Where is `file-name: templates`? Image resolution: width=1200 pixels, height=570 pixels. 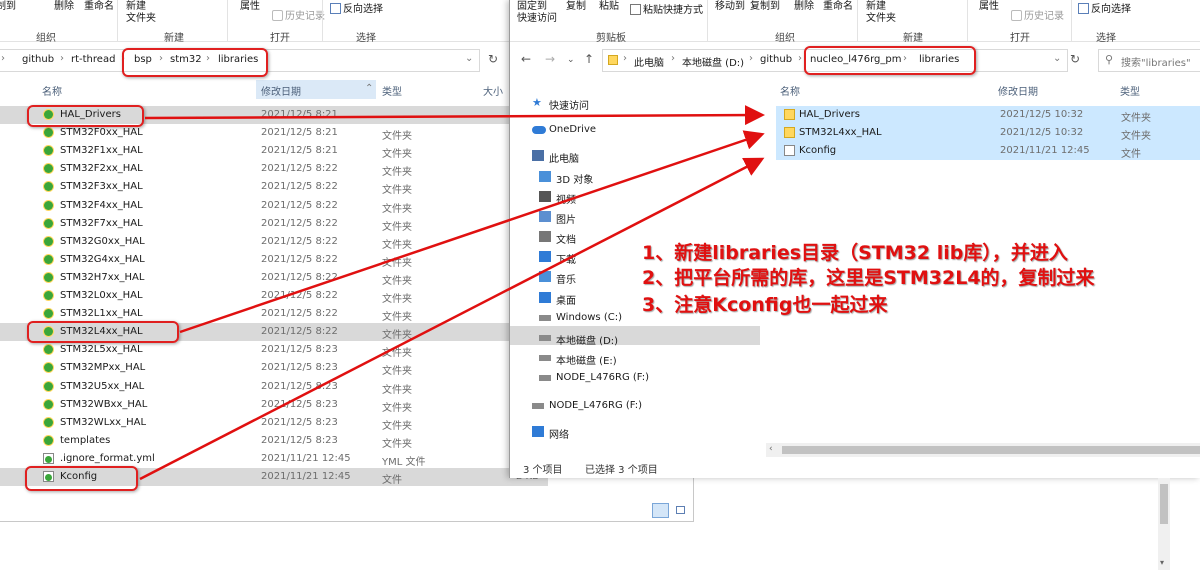 file-name: templates is located at coordinates (85, 440).